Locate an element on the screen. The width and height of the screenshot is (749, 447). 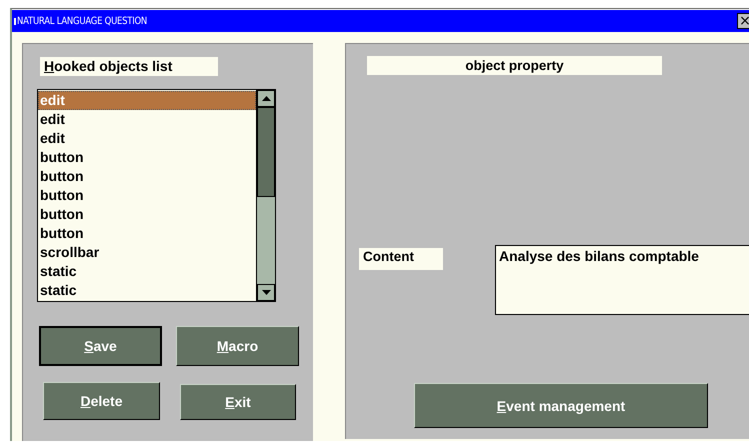
scroll-up-icon is located at coordinates (266, 98).